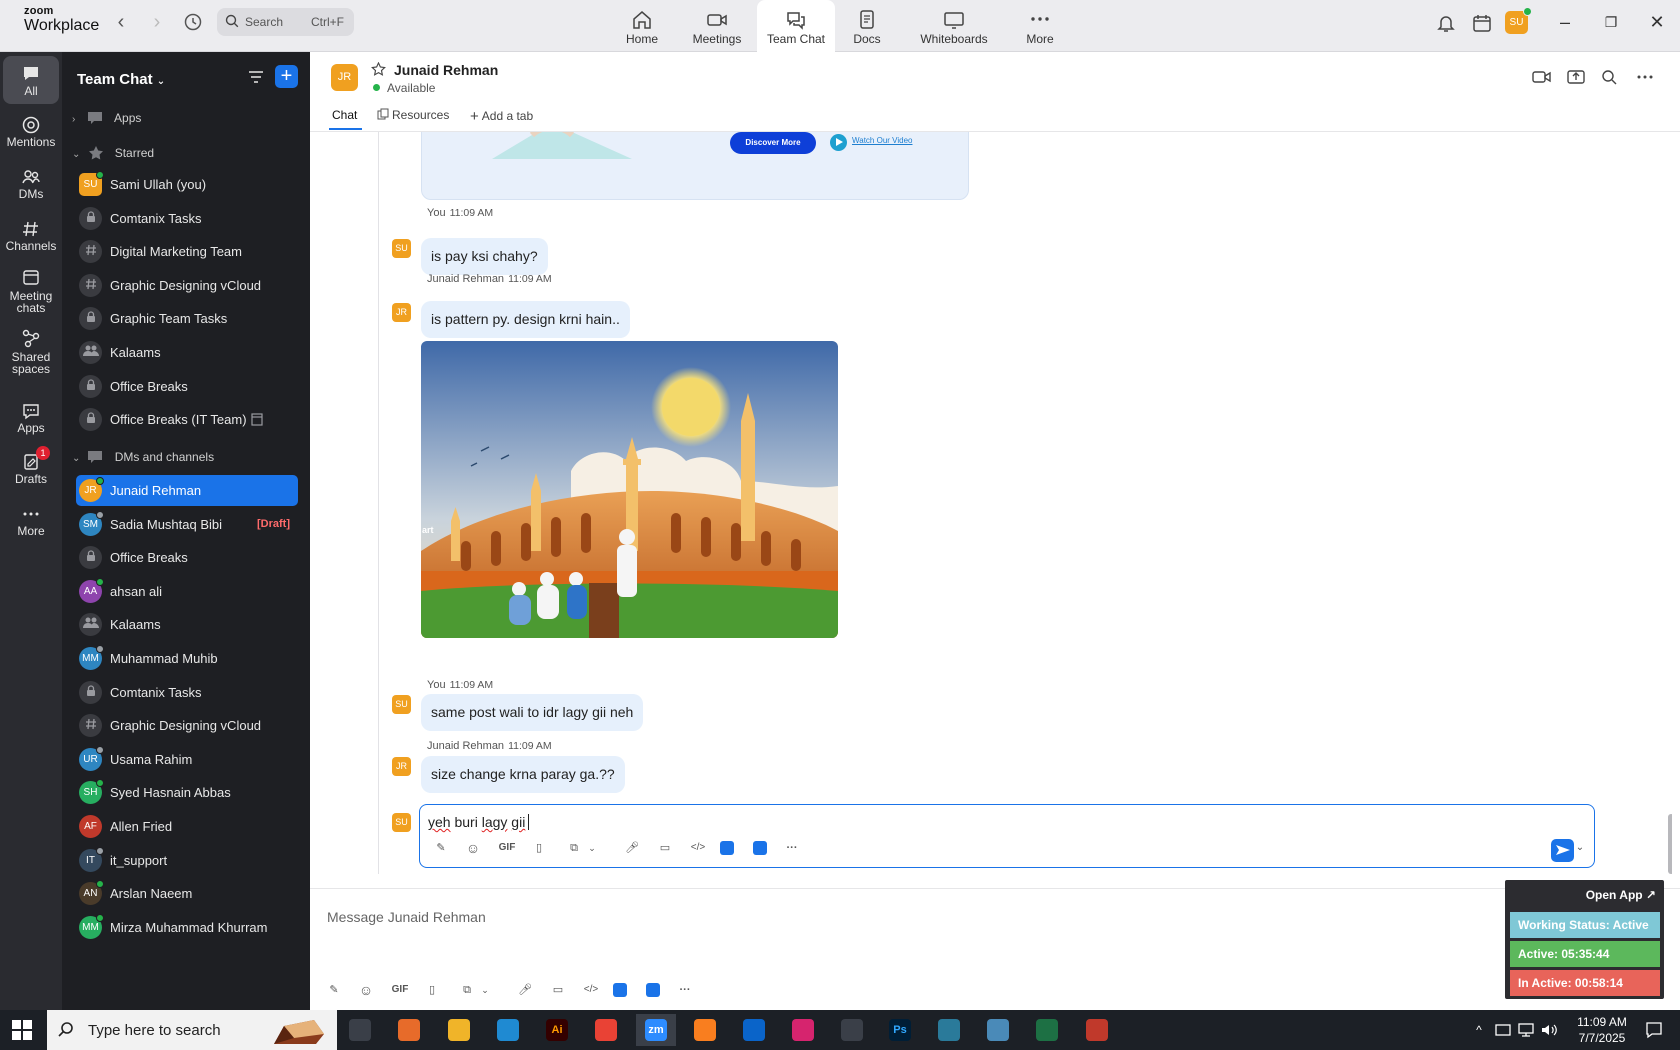 The width and height of the screenshot is (1680, 1050). I want to click on shared-image: art, so click(629, 489).